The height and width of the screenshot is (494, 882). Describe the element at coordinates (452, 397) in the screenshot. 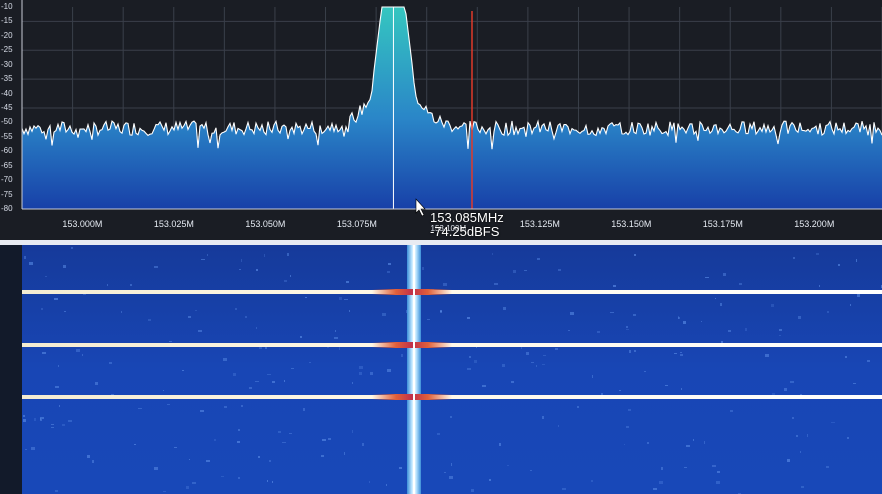

I see `waterfall-burst-line` at that location.